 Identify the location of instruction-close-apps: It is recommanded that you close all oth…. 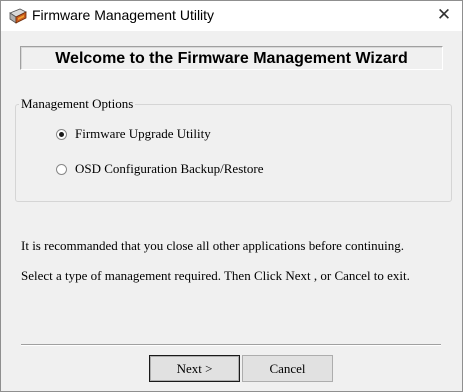
(213, 245).